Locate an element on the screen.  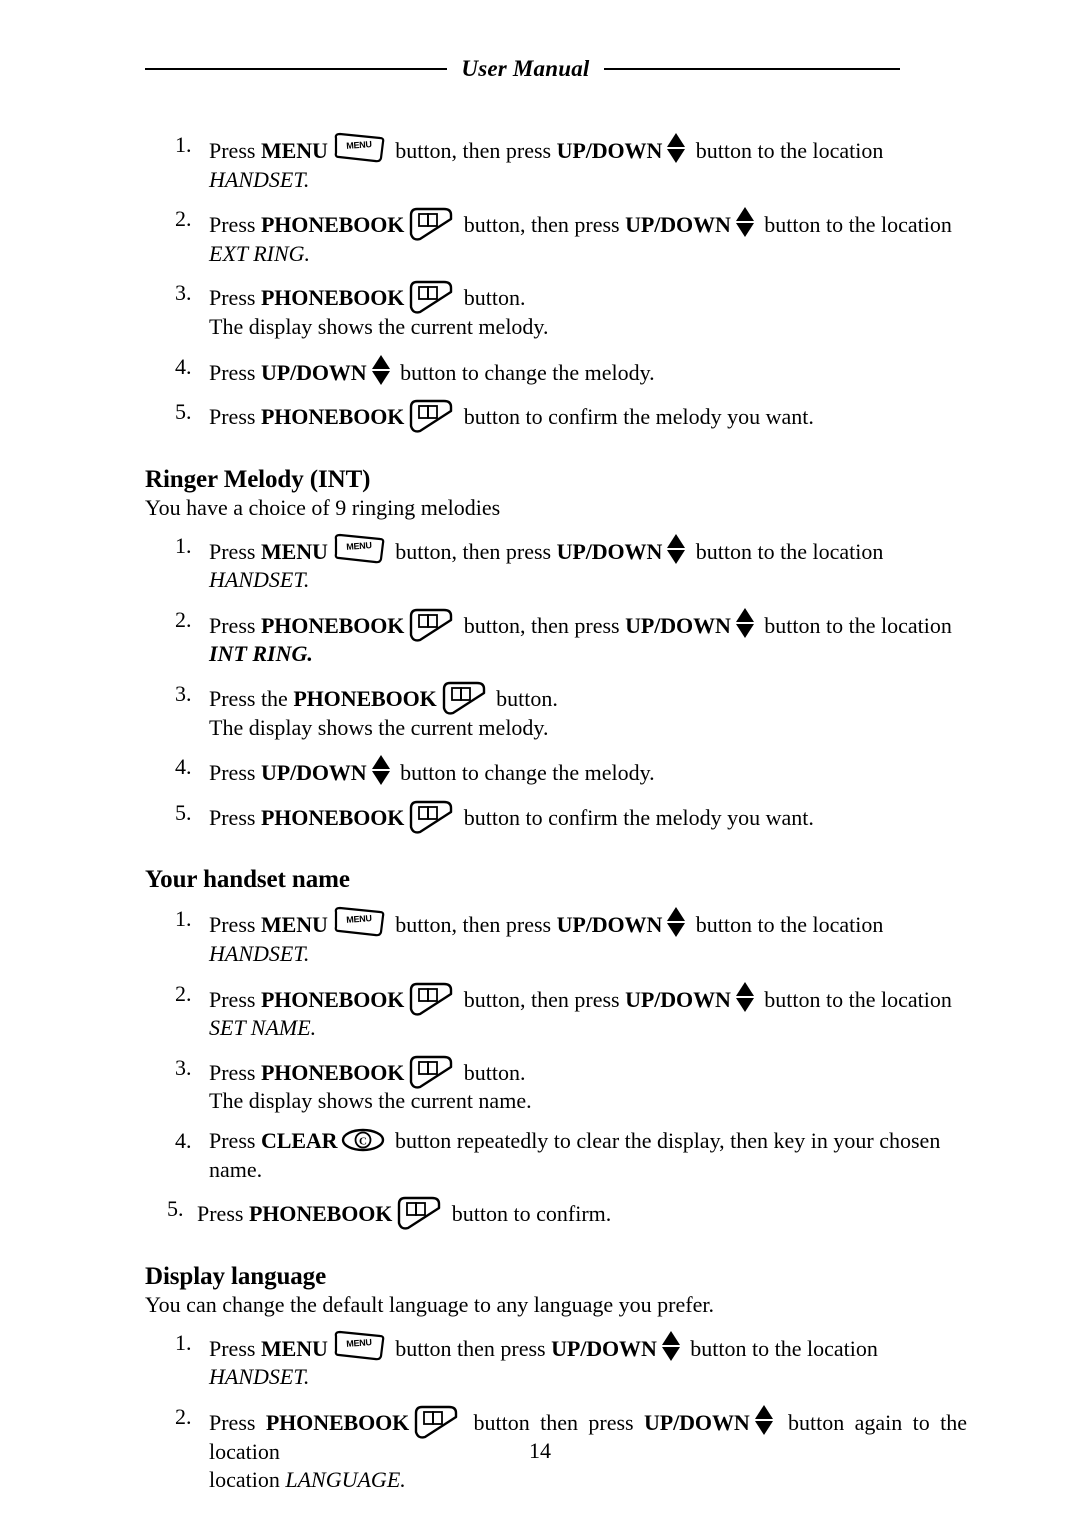
location-word: location is located at coordinates (244, 1480).